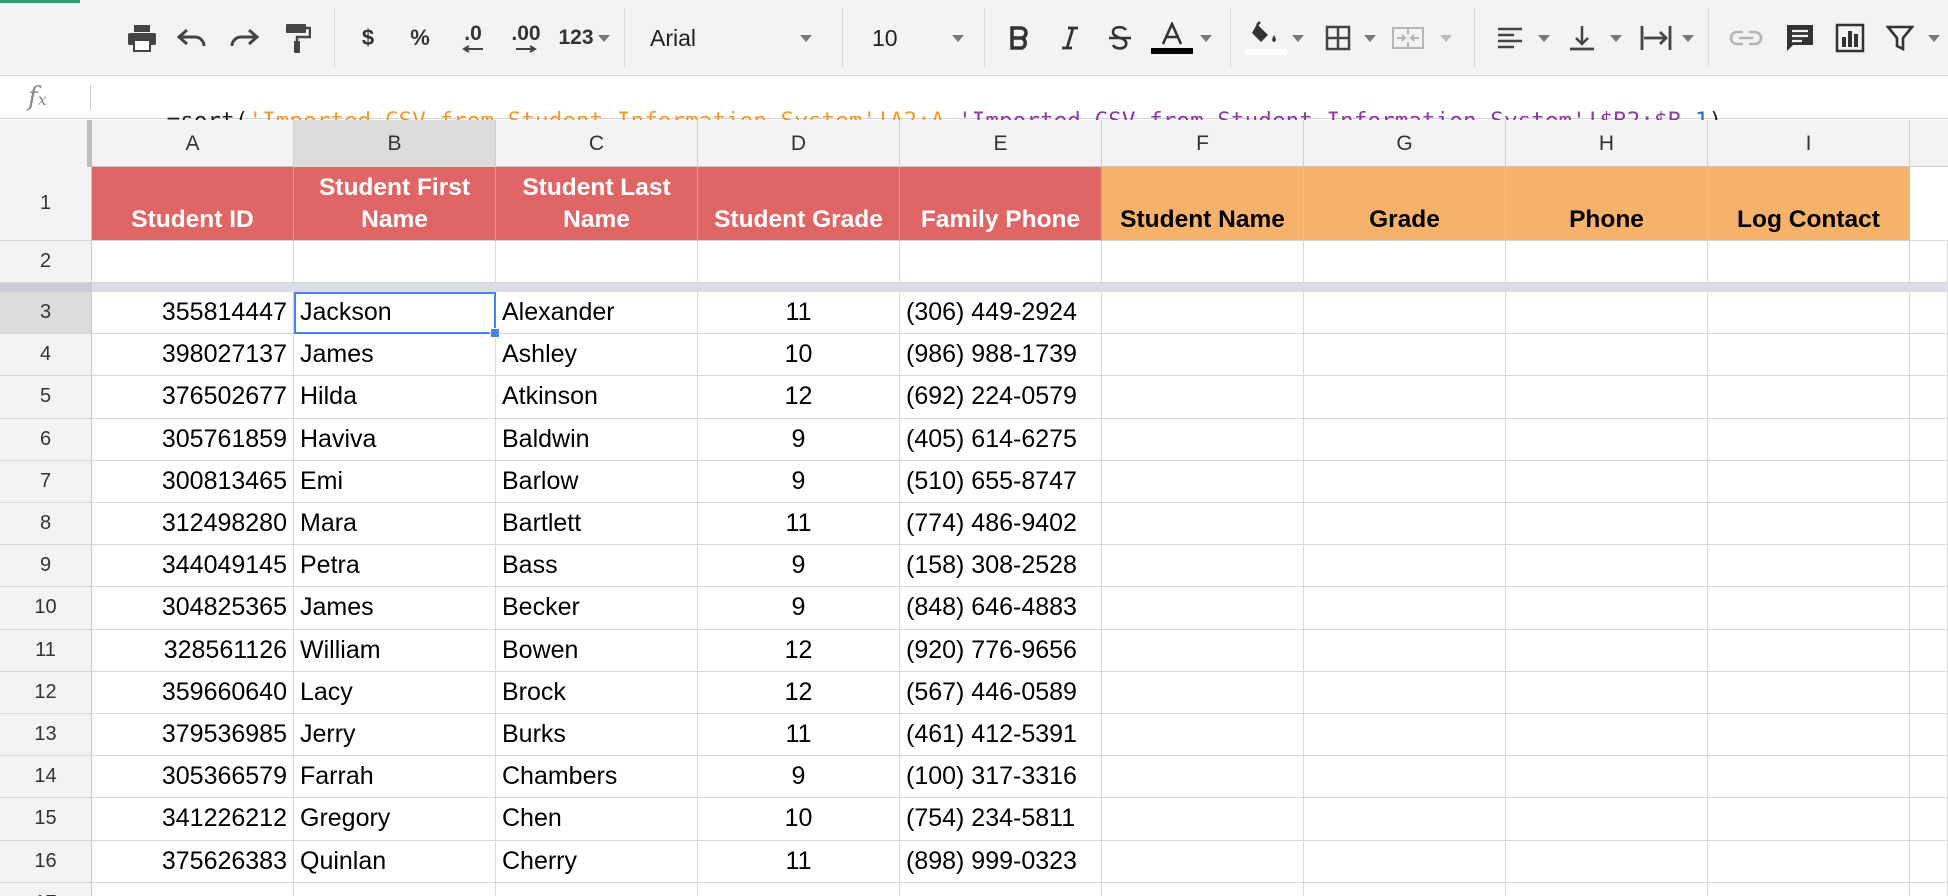 This screenshot has height=896, width=1948. What do you see at coordinates (576, 38) in the screenshot?
I see `more-formats-button: 123` at bounding box center [576, 38].